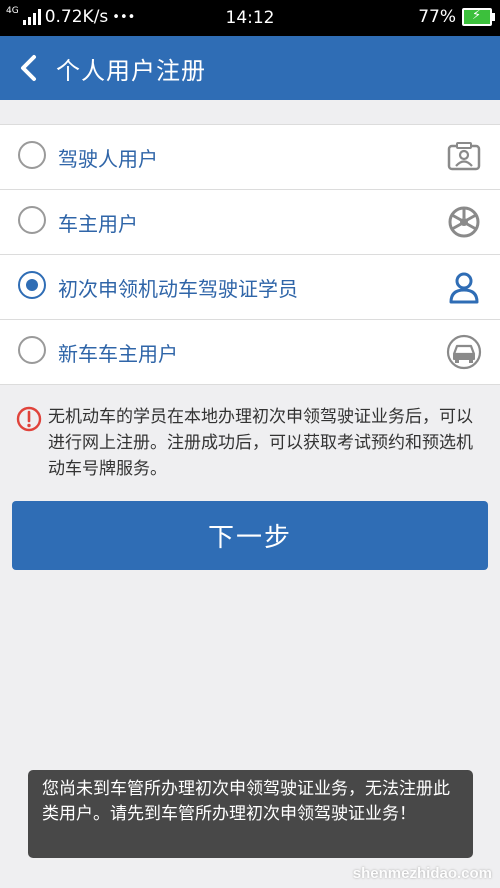  Describe the element at coordinates (178, 289) in the screenshot. I see `option-label: 初次申领机动车驾驶证学员` at that location.